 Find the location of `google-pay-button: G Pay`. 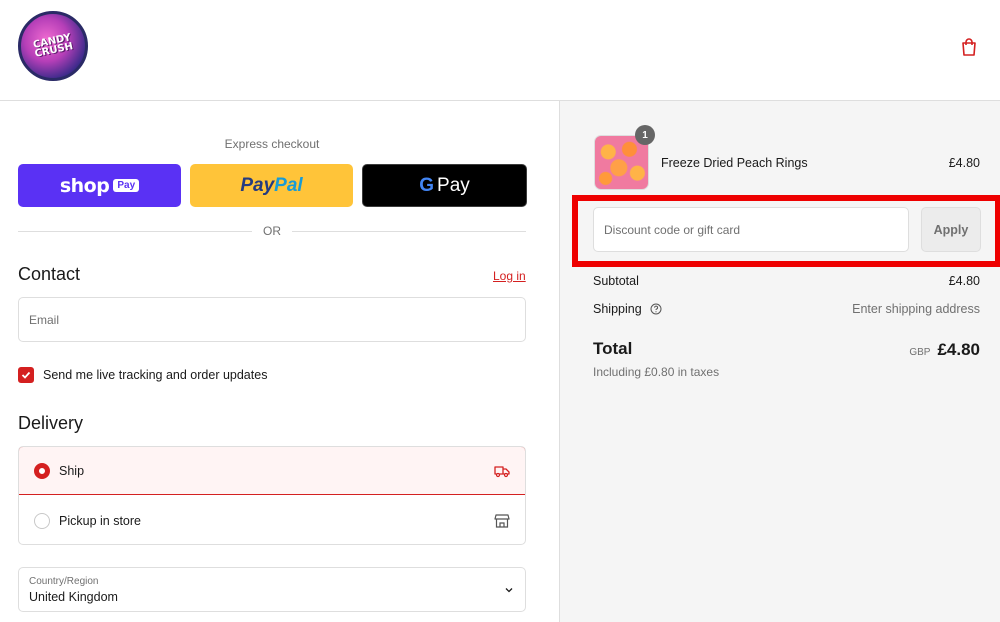

google-pay-button: G Pay is located at coordinates (444, 185).